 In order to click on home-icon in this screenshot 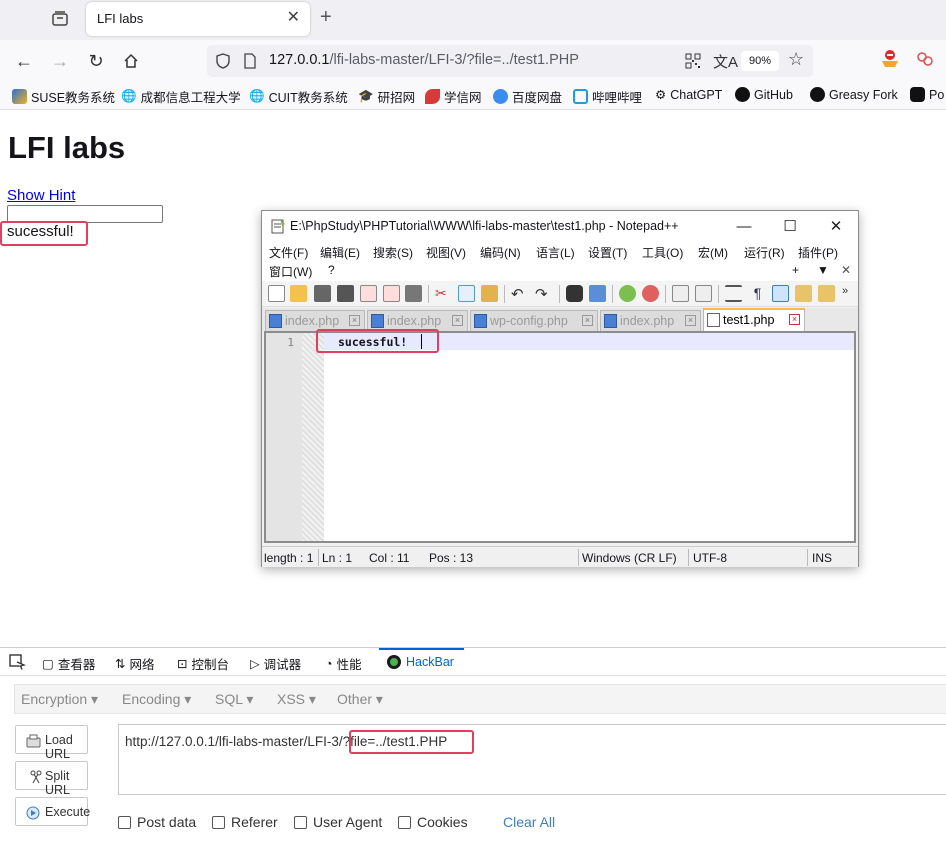, I will do `click(131, 61)`.